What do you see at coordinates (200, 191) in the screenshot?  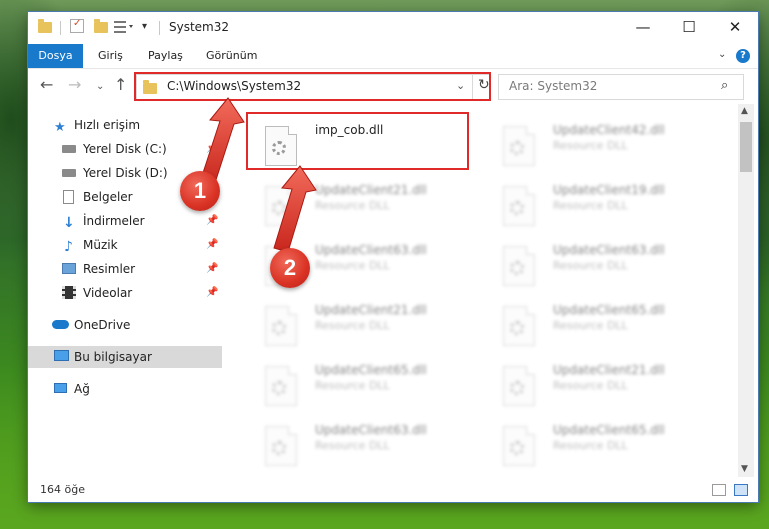 I see `step-badge-1: 1` at bounding box center [200, 191].